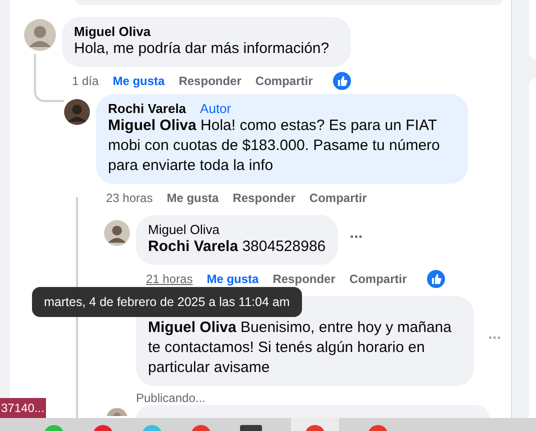 This screenshot has height=431, width=536. Describe the element at coordinates (216, 108) in the screenshot. I see `author-role-label: Autor` at that location.